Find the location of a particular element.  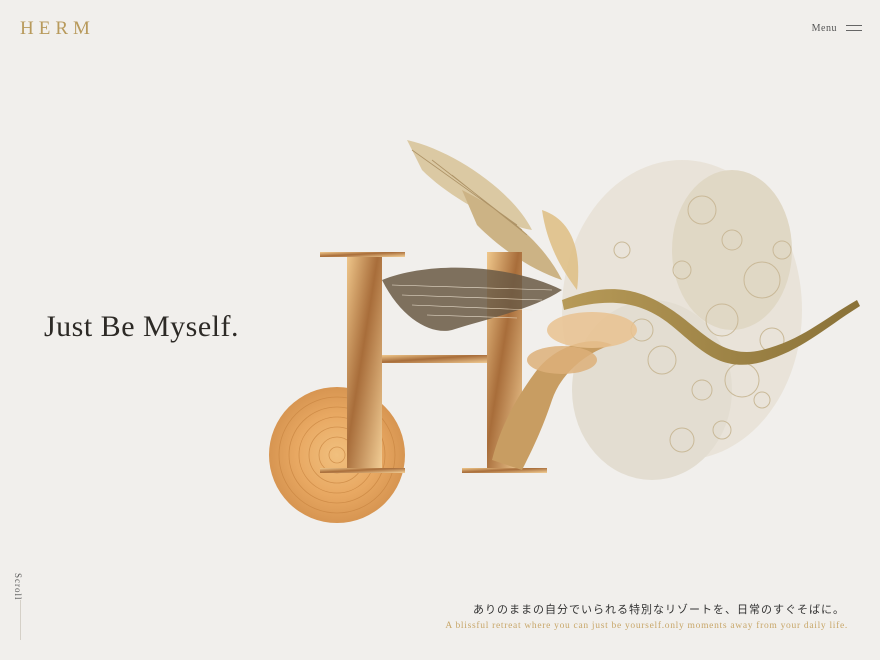

hamburger-icon is located at coordinates (854, 28).